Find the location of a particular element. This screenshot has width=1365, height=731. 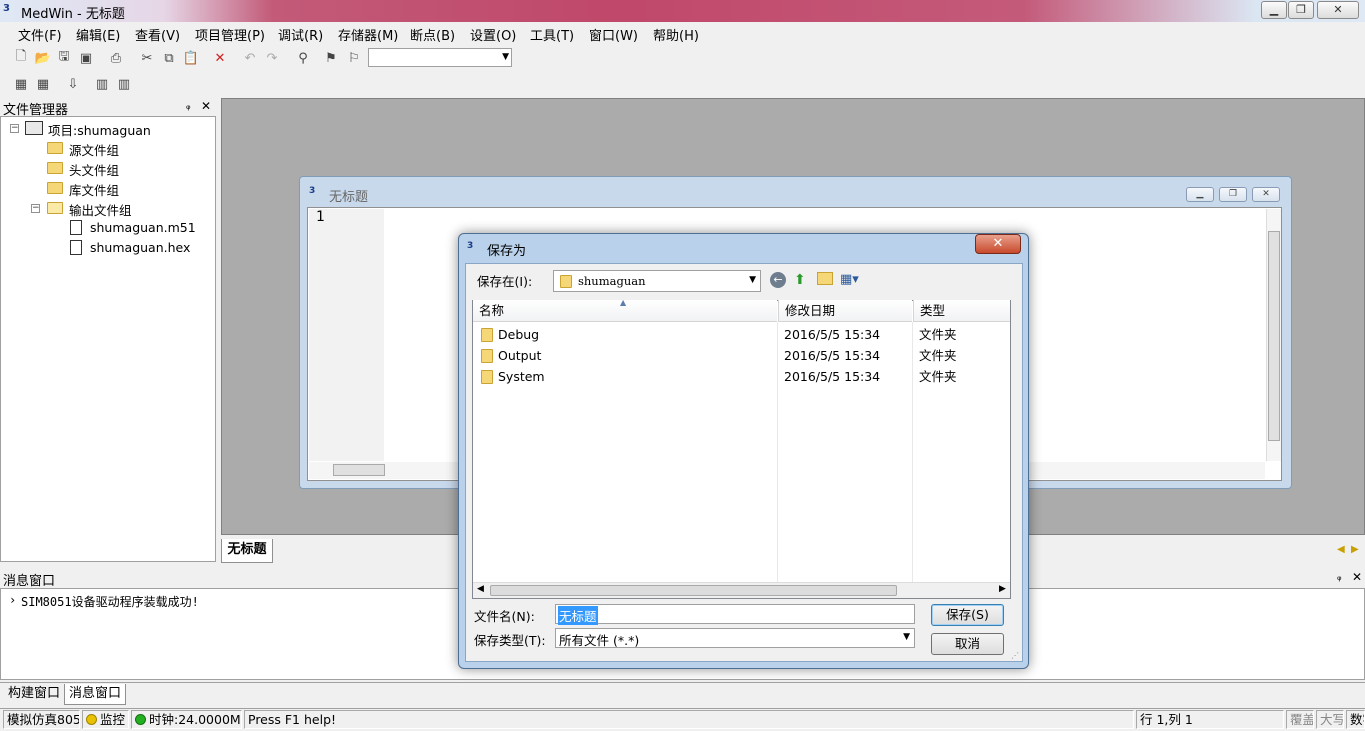

find-icon: ⚲ is located at coordinates (303, 58).